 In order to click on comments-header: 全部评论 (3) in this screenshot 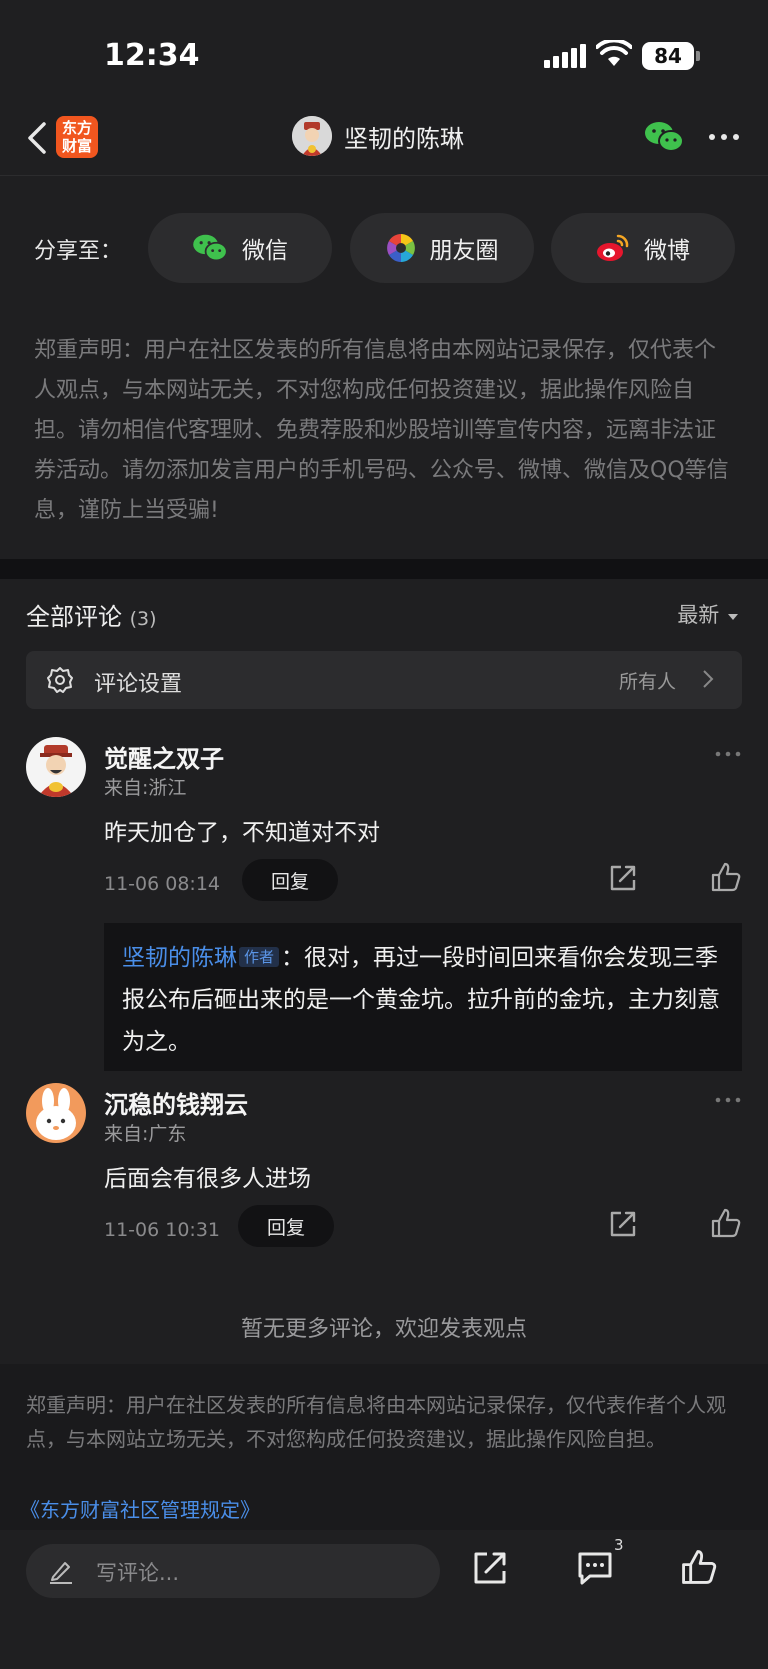, I will do `click(91, 614)`.